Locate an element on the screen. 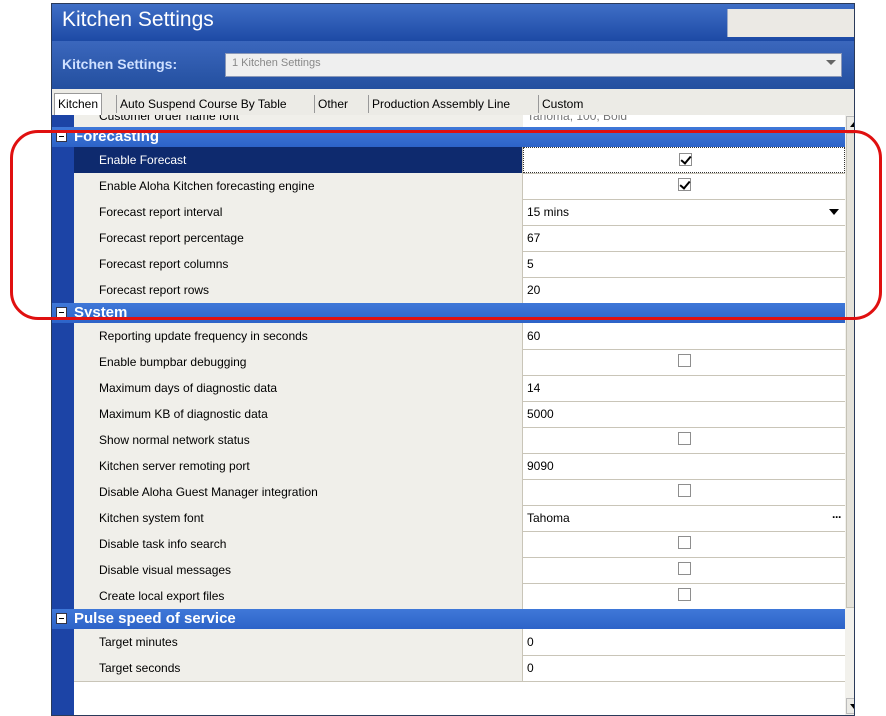  property-value-cell: 60 is located at coordinates (684, 336).